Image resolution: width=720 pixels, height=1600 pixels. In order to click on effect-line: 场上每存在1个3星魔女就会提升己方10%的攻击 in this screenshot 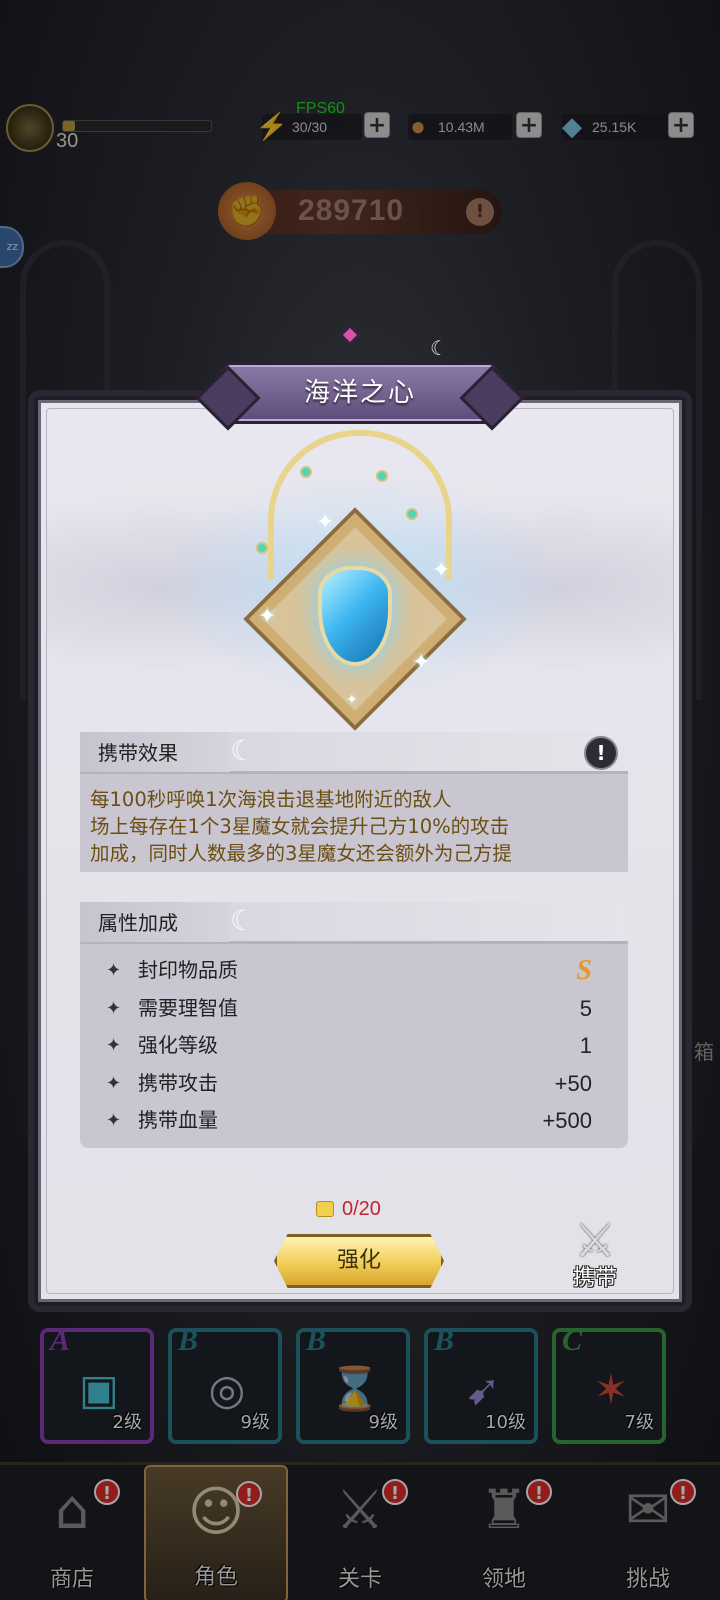, I will do `click(300, 826)`.